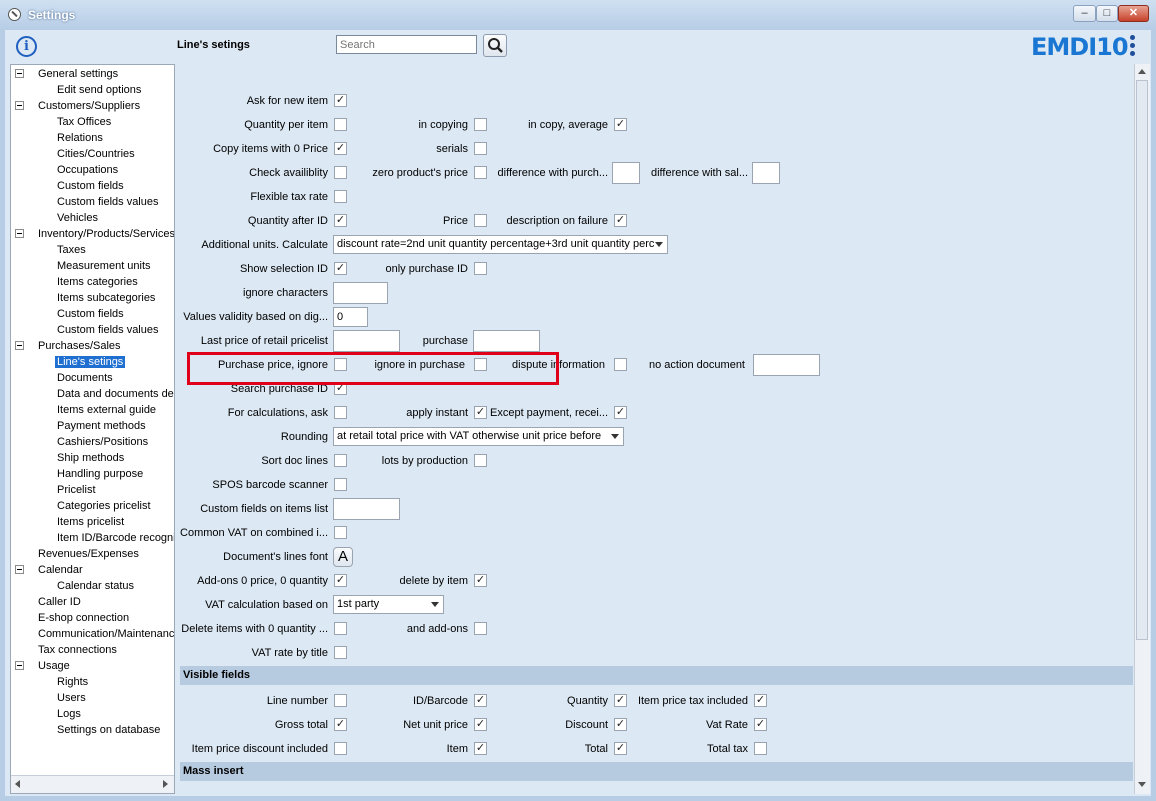 This screenshot has width=1156, height=801. What do you see at coordinates (66, 650) in the screenshot?
I see `tree-item: Tax connections` at bounding box center [66, 650].